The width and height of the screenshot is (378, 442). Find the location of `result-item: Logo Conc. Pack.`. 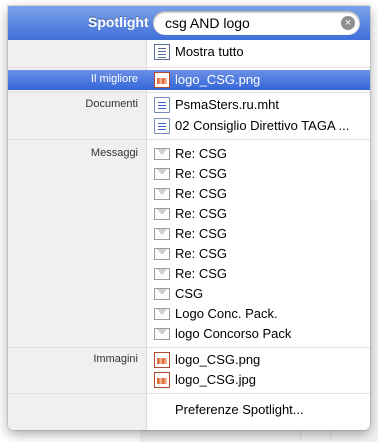

result-item: Logo Conc. Pack. is located at coordinates (189, 314).